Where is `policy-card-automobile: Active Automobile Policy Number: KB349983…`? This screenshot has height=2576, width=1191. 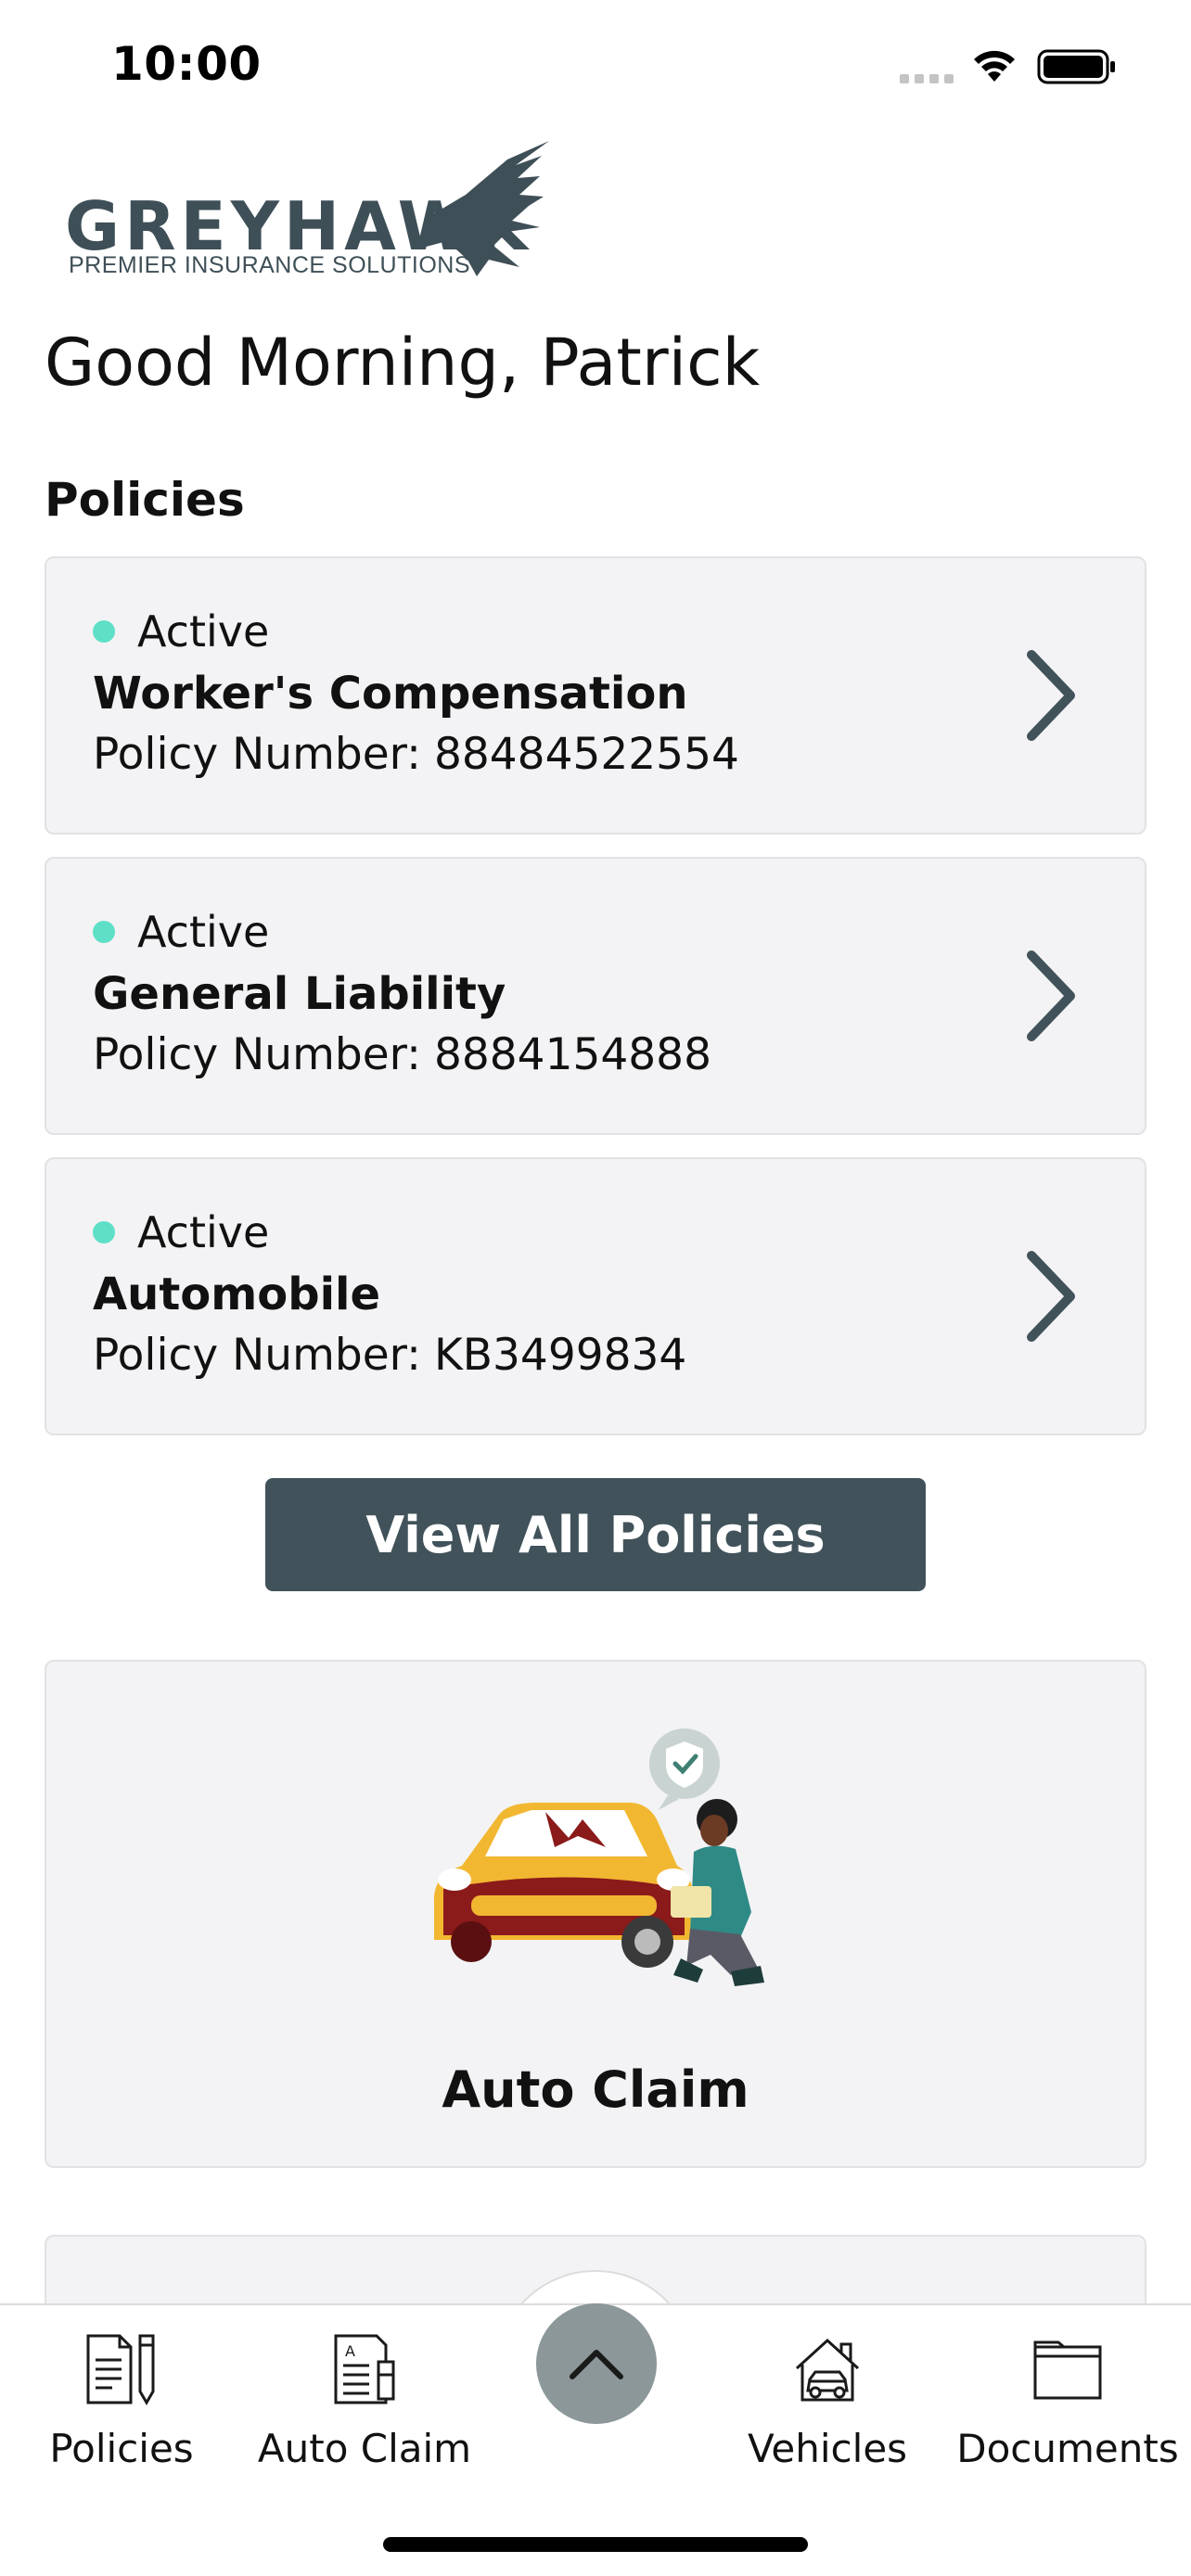
policy-card-automobile: Active Automobile Policy Number: KB349983… is located at coordinates (595, 1296).